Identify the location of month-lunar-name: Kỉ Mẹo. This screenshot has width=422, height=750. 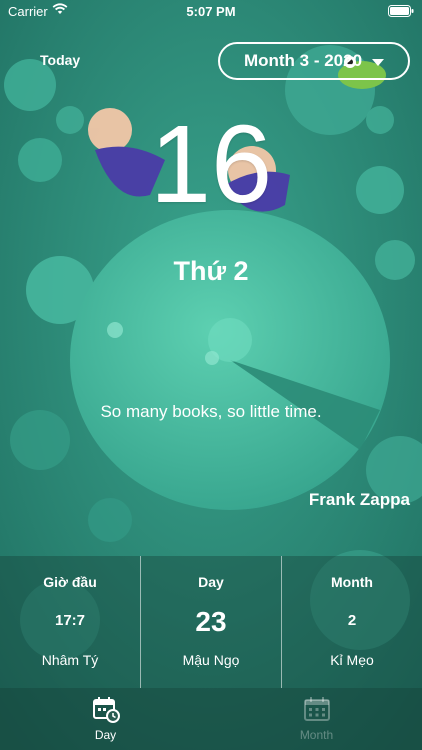
(352, 660).